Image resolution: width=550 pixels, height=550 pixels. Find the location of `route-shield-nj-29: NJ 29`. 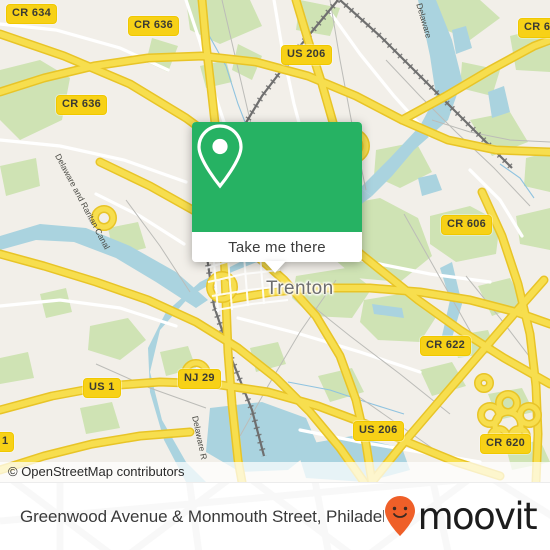

route-shield-nj-29: NJ 29 is located at coordinates (199, 379).